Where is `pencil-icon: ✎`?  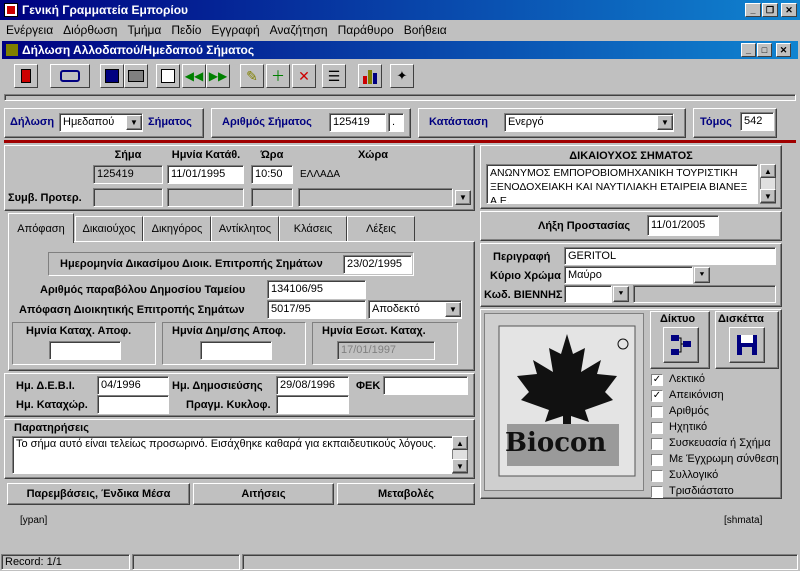 pencil-icon: ✎ is located at coordinates (252, 76).